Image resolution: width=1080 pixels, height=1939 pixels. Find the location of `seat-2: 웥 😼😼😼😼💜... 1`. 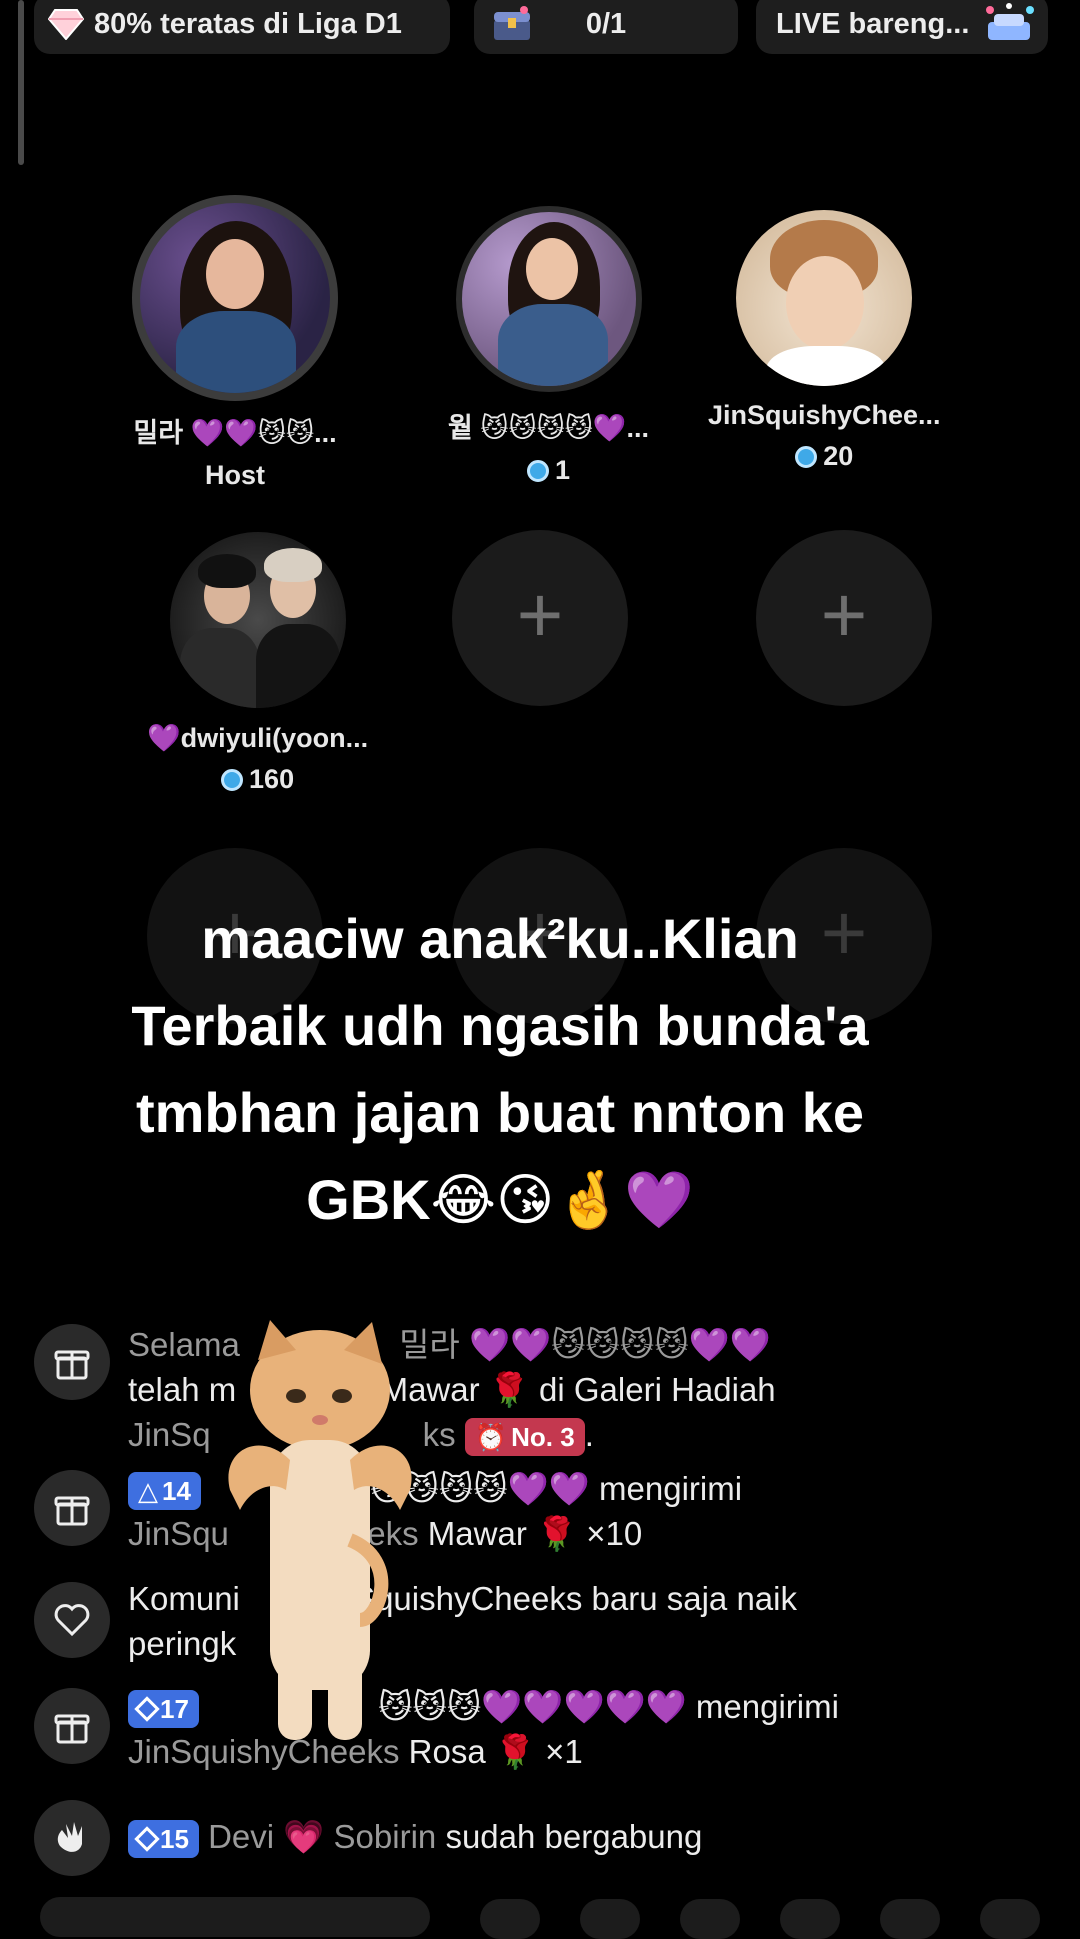

seat-2: 웥 😼😼😼😼💜... 1 is located at coordinates (548, 346).